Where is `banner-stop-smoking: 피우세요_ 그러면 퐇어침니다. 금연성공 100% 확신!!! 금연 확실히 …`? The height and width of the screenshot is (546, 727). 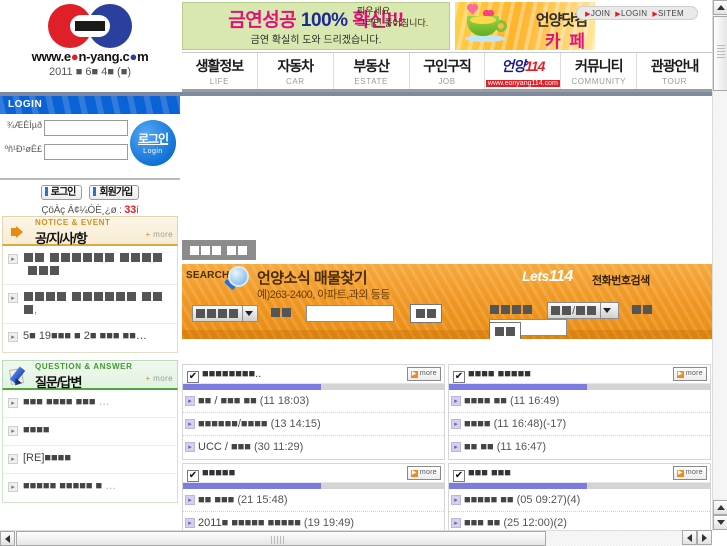
banner-stop-smoking: 피우세요_ 그러면 퐇어침니다. 금연성공 100% 확신!!! 금연 확실히 … is located at coordinates (316, 26).